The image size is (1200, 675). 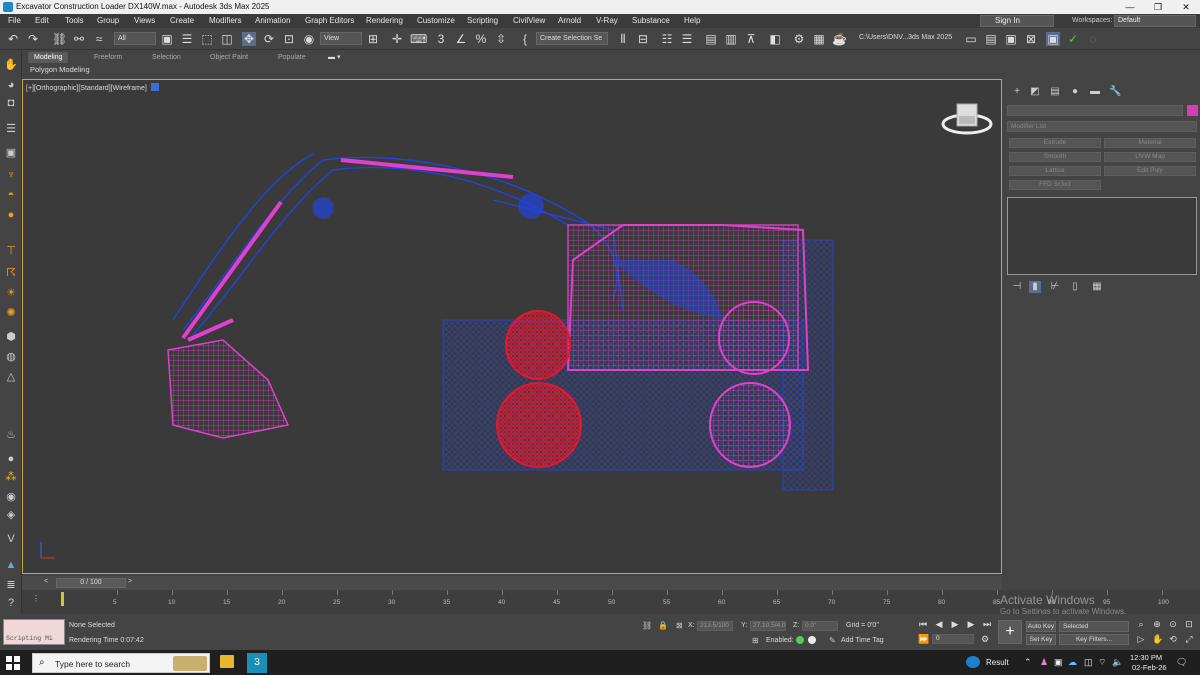 What do you see at coordinates (820, 626) in the screenshot?
I see `z-coordinate-field: 0.0"` at bounding box center [820, 626].